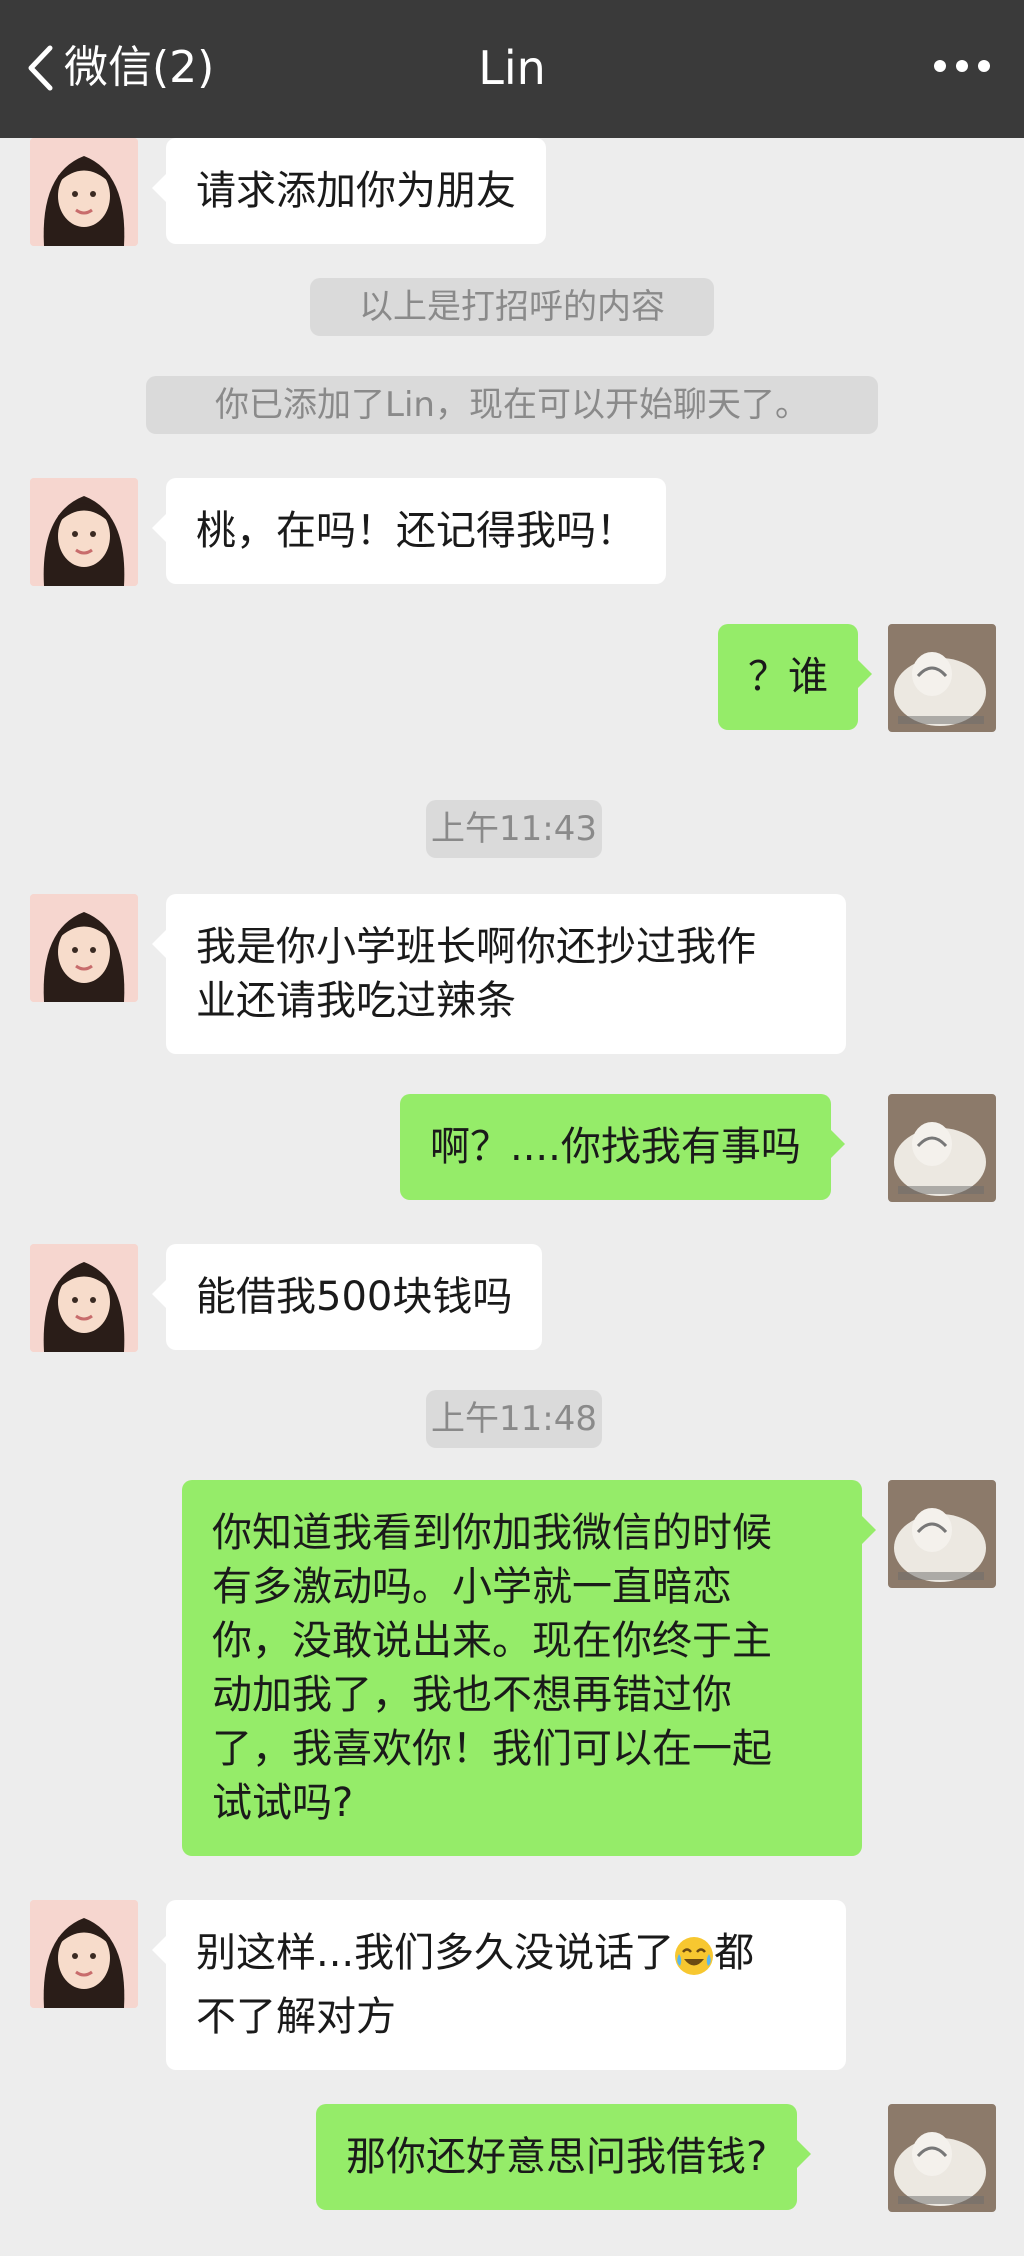 Image resolution: width=1024 pixels, height=2256 pixels. I want to click on message-bubble-incoming: 桃，在吗！还记得我吗！, so click(409, 531).